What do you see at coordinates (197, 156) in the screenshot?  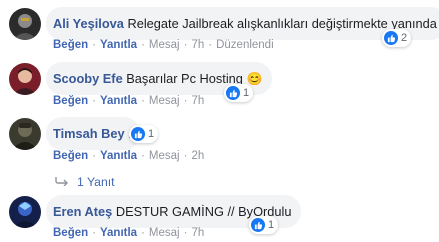 I see `timestamp: 2h` at bounding box center [197, 156].